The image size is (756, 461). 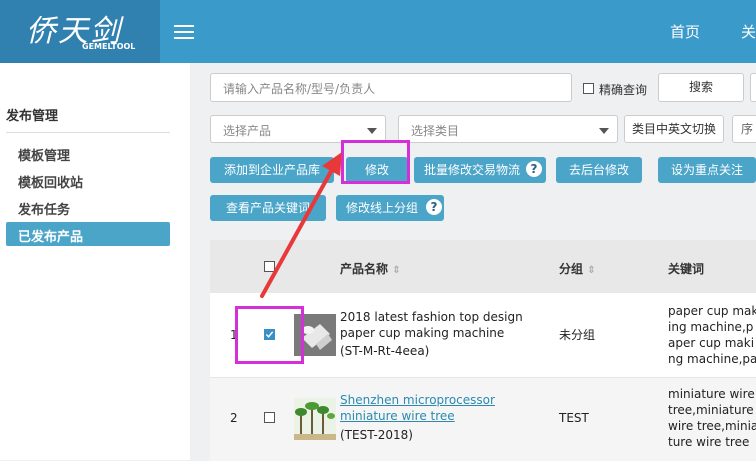 I want to click on sidebar-title: 发布管理, so click(x=32, y=116).